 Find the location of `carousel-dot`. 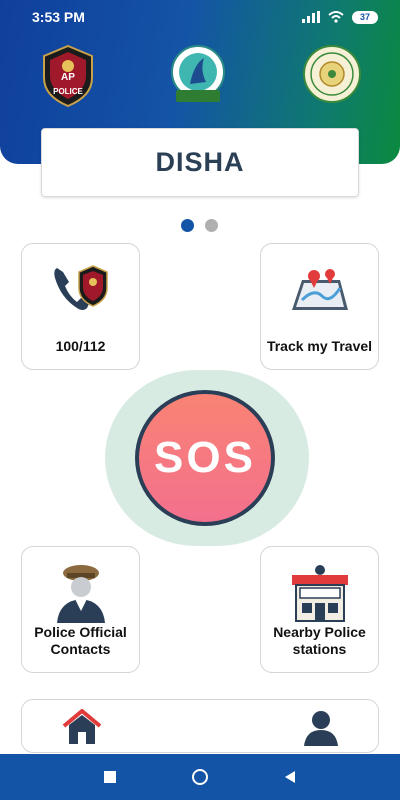

carousel-dot is located at coordinates (211, 225).